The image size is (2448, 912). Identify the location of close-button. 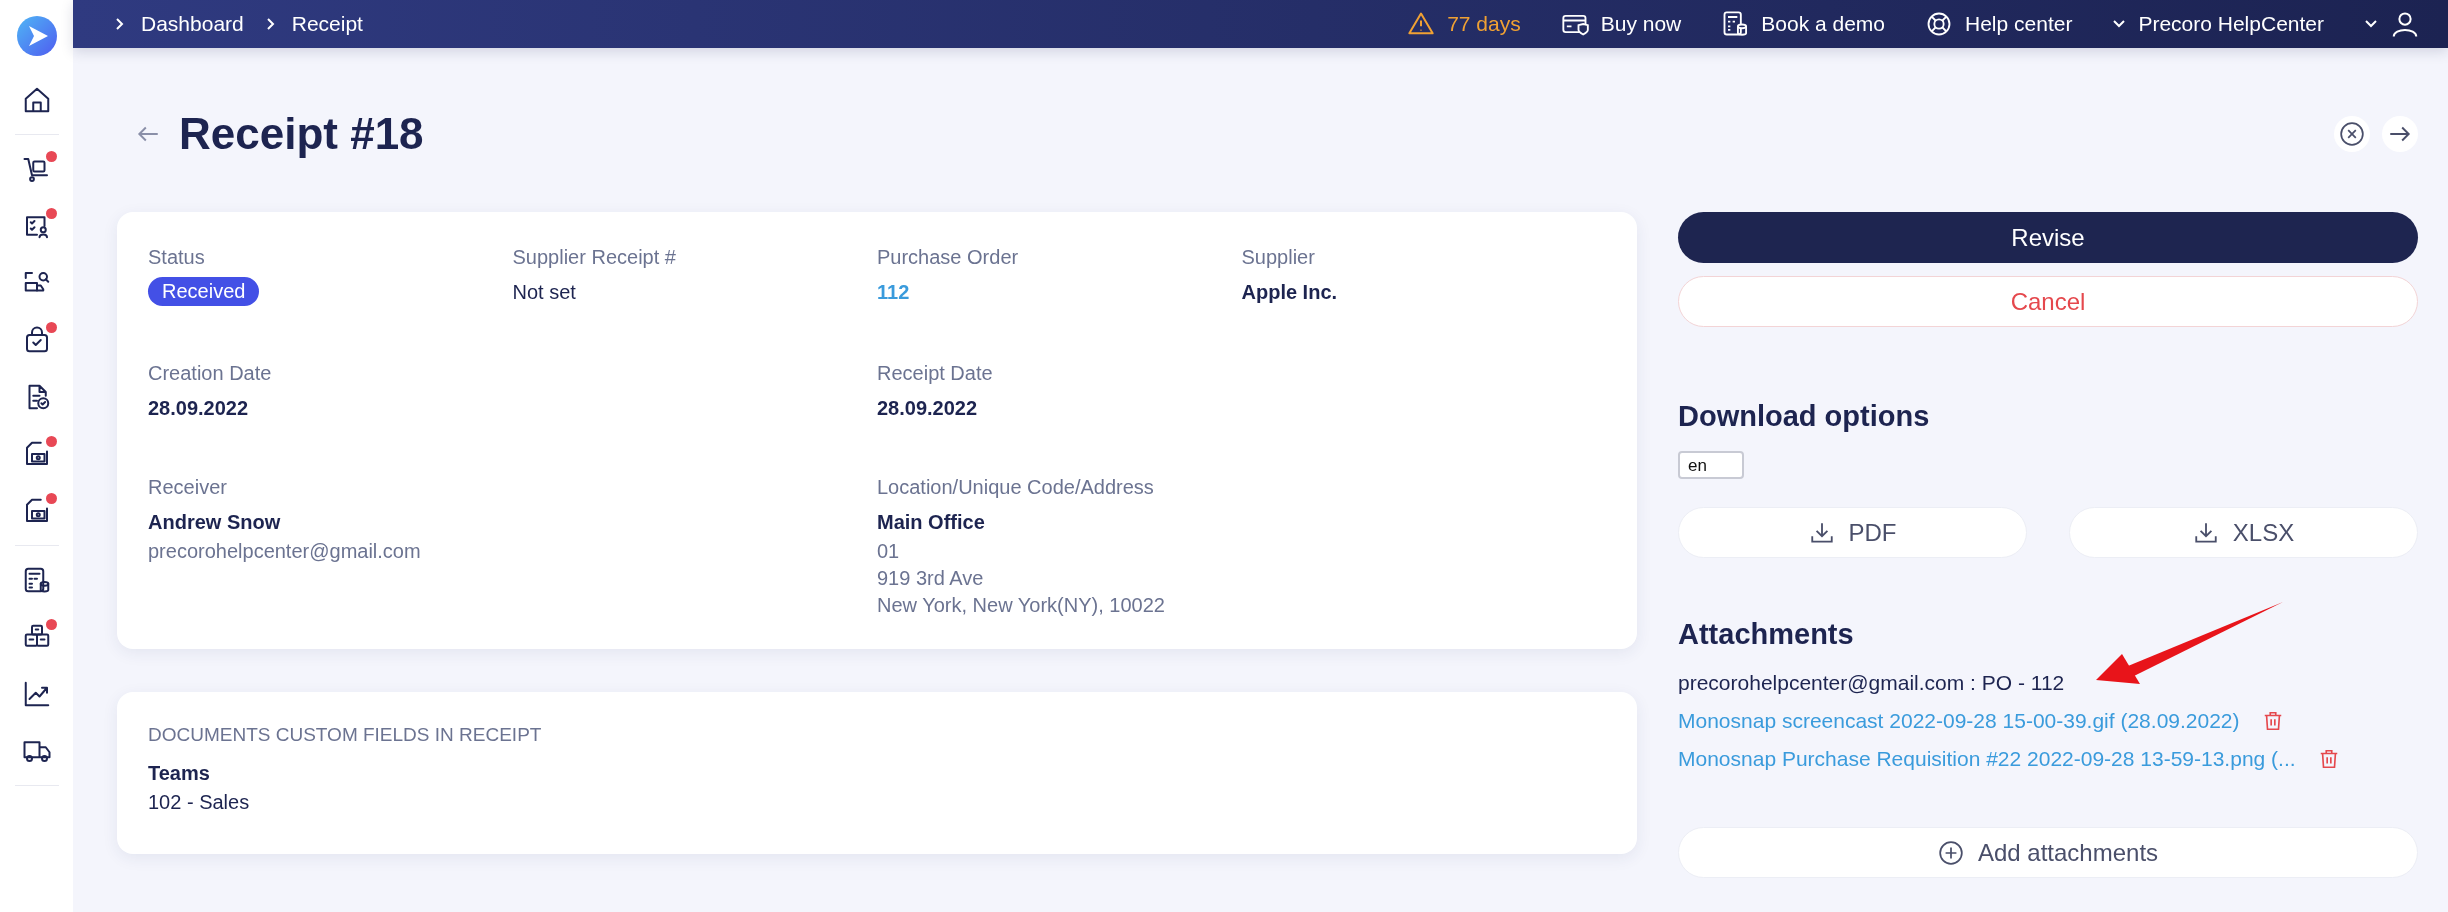
(2352, 134).